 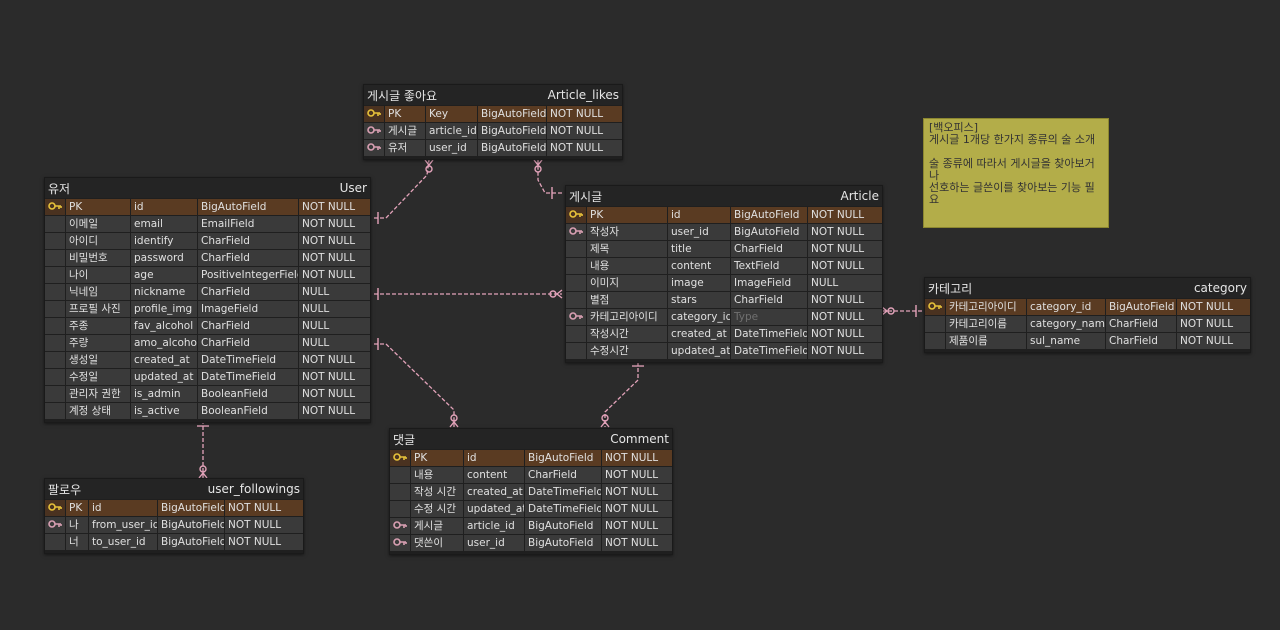 What do you see at coordinates (724, 300) in the screenshot?
I see `table-row: 별점 stars CharField NOT NULL` at bounding box center [724, 300].